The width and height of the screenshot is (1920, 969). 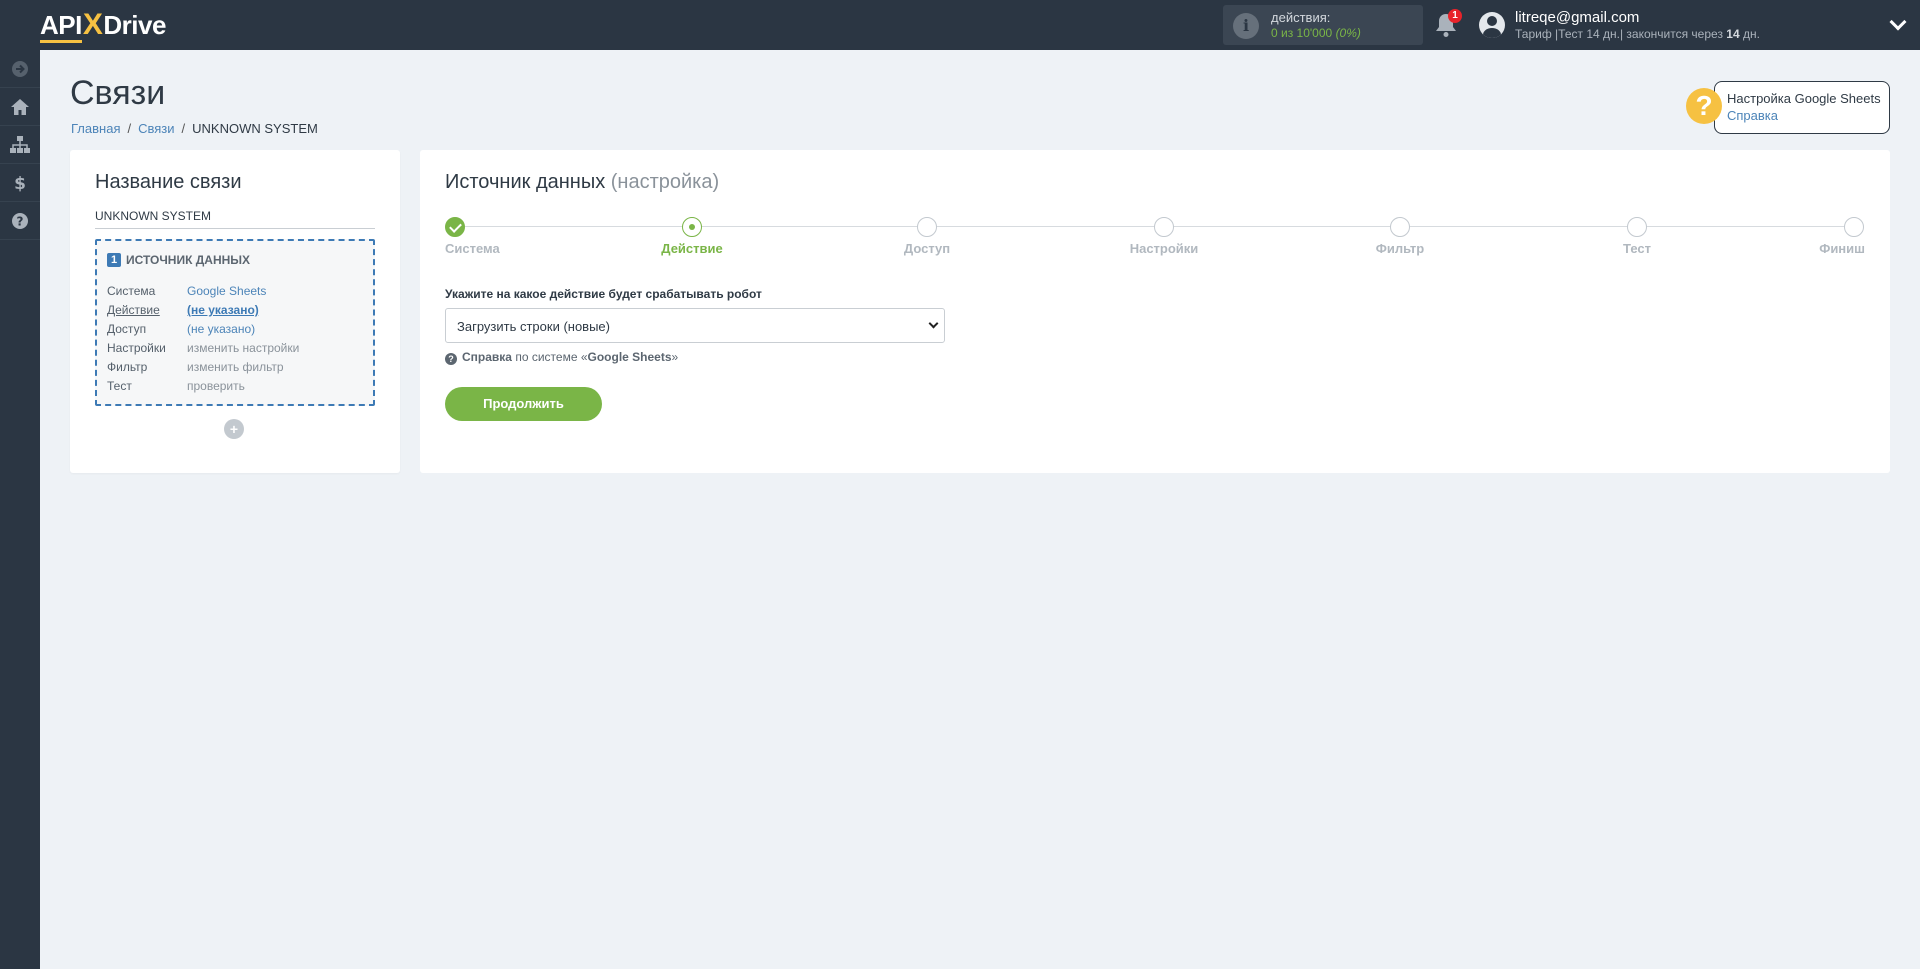 I want to click on add-destination-button: +, so click(x=234, y=429).